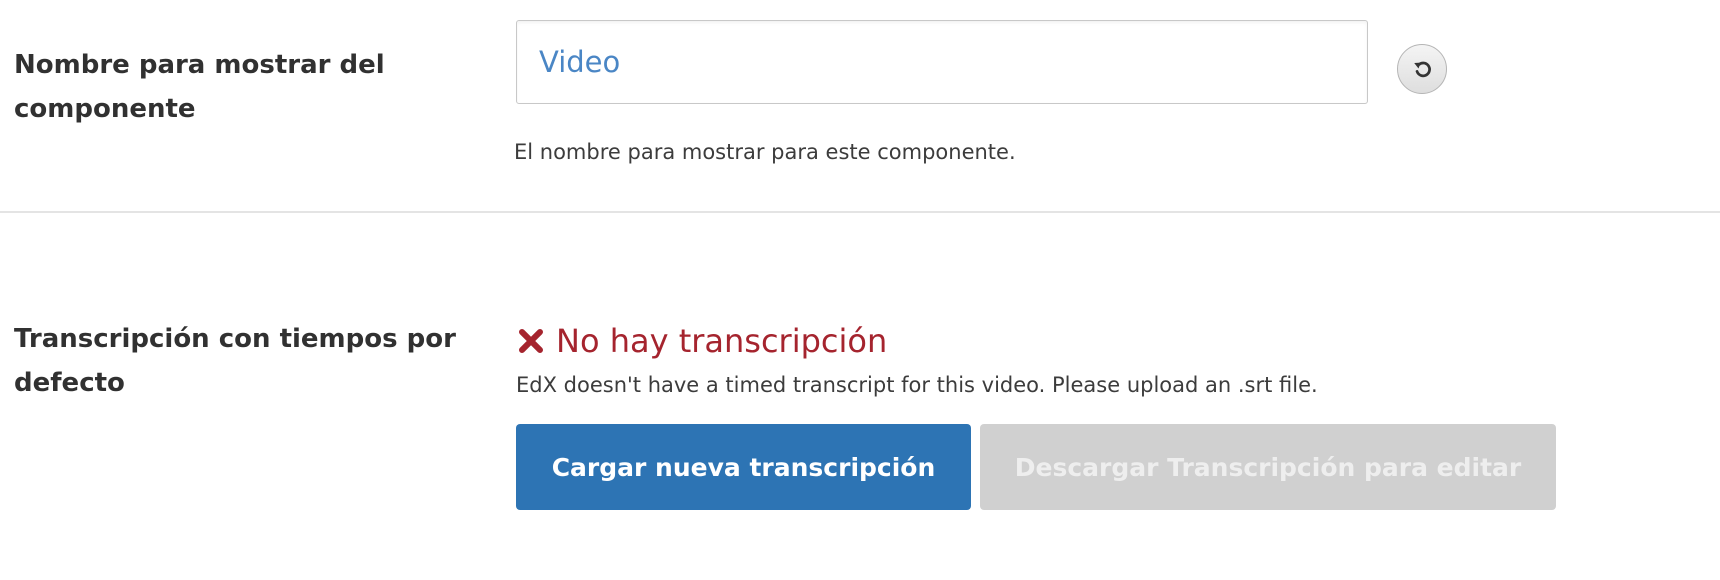  Describe the element at coordinates (531, 341) in the screenshot. I see `x-icon` at that location.